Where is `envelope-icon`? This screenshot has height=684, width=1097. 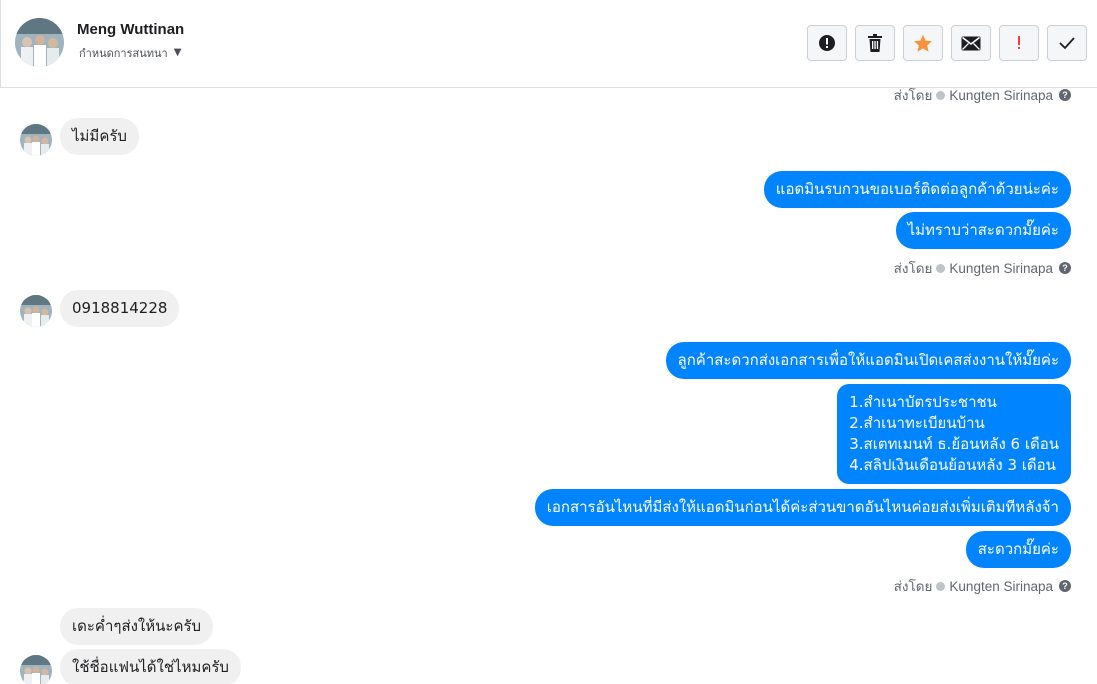 envelope-icon is located at coordinates (971, 43).